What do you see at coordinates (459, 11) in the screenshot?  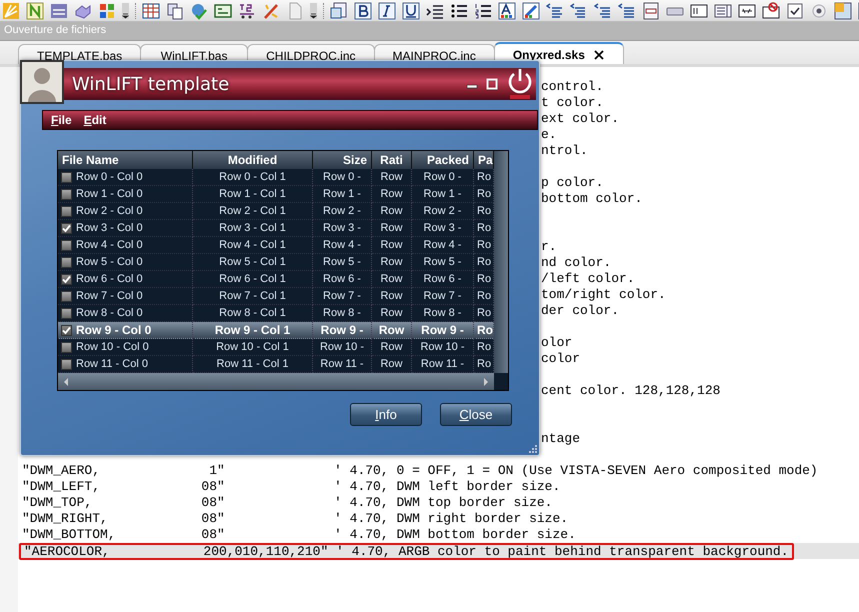 I see `bullet-list-icon` at bounding box center [459, 11].